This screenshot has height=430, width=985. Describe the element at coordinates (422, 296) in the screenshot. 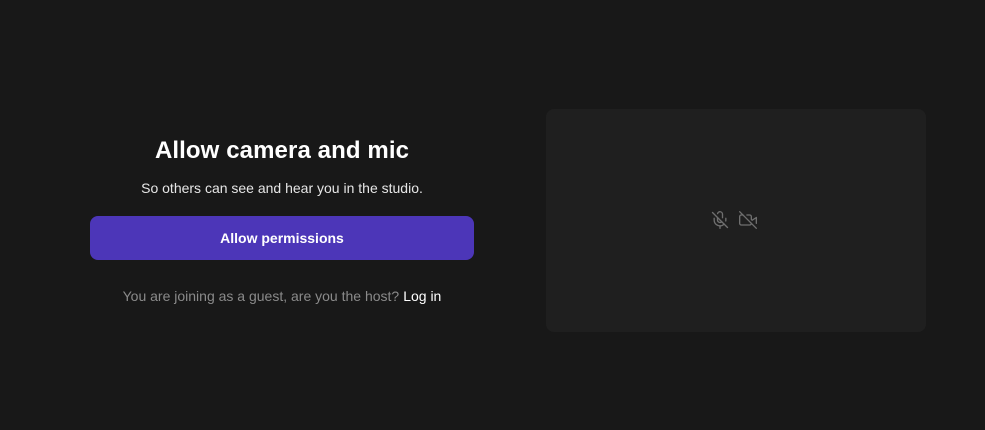

I see `login-link: Log in` at that location.